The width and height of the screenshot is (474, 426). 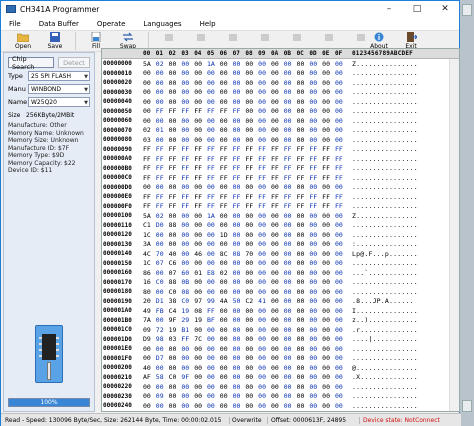 I want to click on menu-data-buffer: Data Buffer, so click(x=59, y=24).